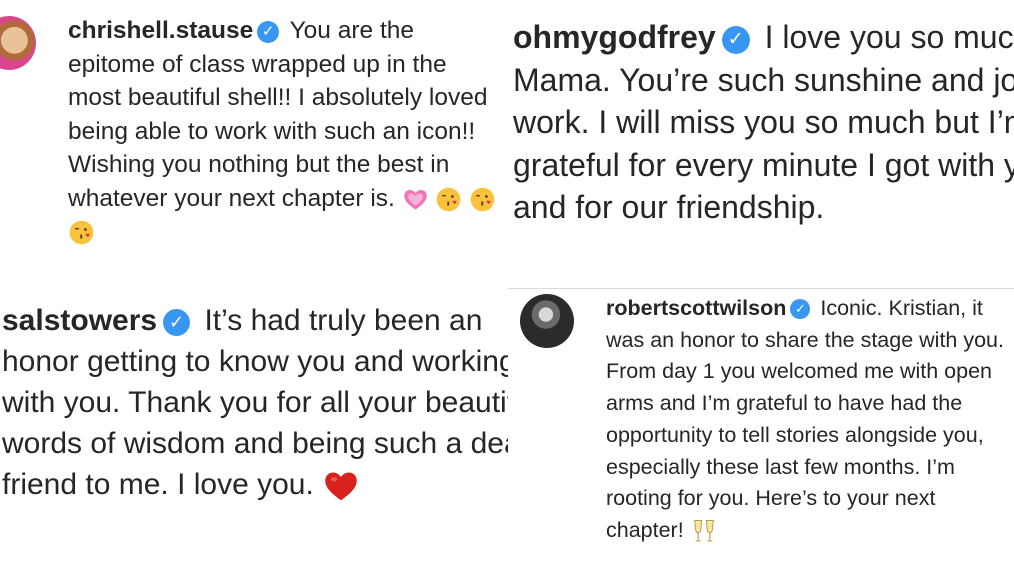 The width and height of the screenshot is (1014, 570). What do you see at coordinates (415, 199) in the screenshot?
I see `pink-heart-emoji` at bounding box center [415, 199].